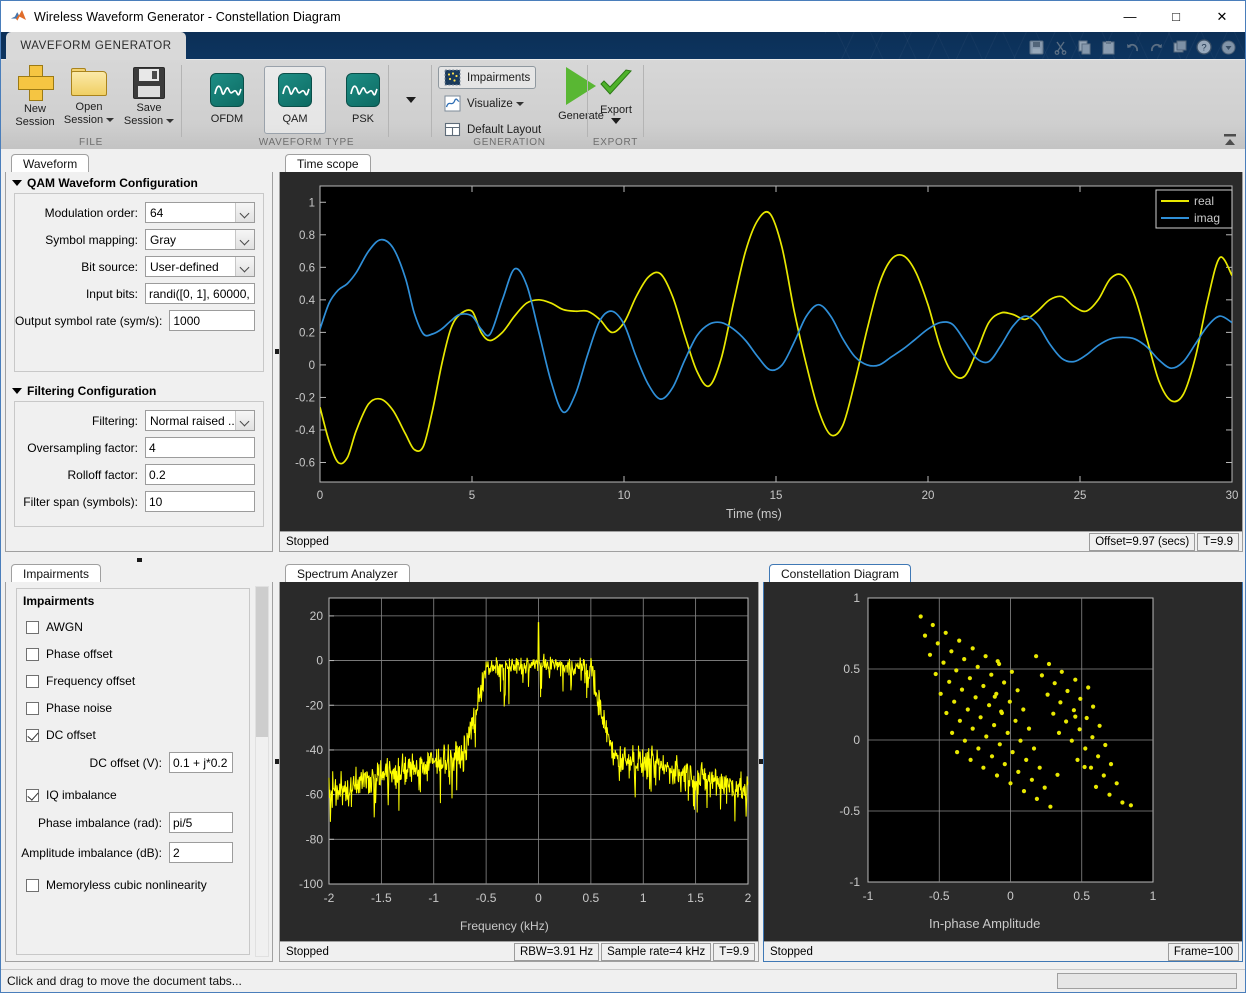 This screenshot has height=993, width=1246. What do you see at coordinates (32, 795) in the screenshot?
I see `iq-imbalance-checkbox` at bounding box center [32, 795].